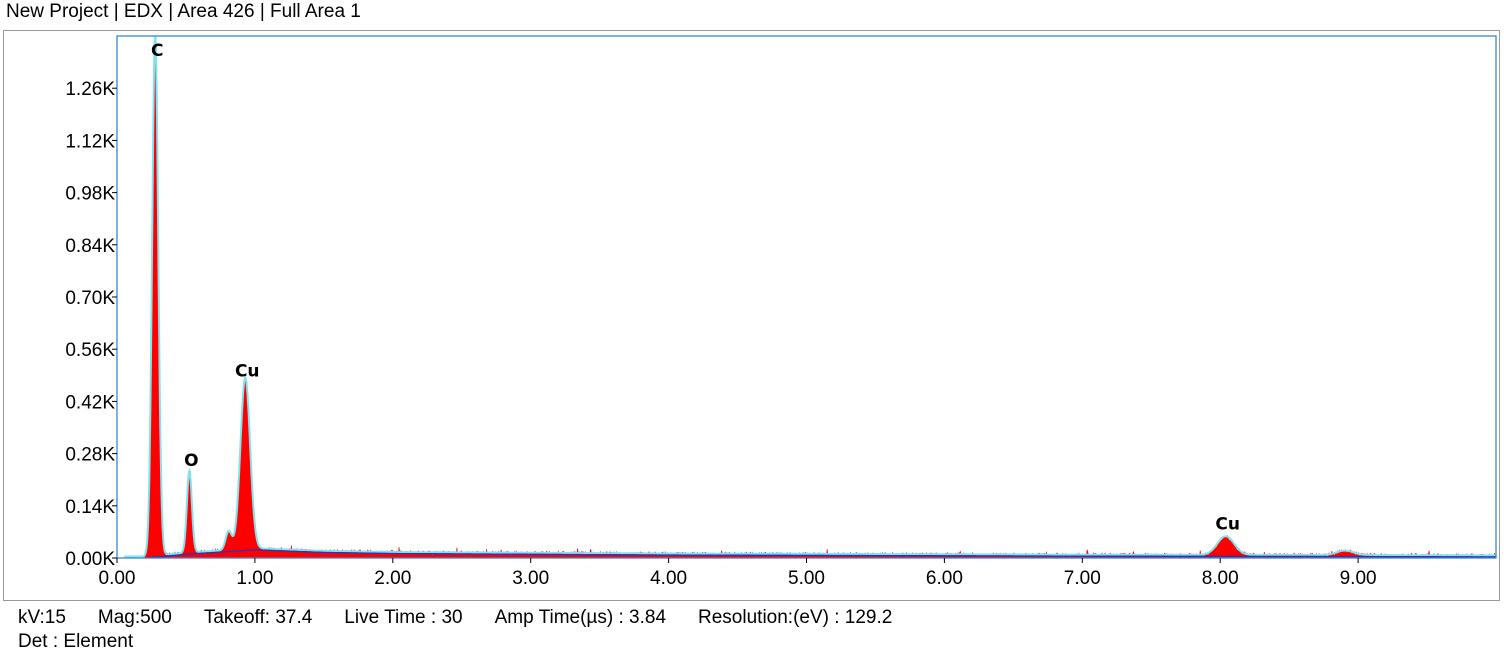  Describe the element at coordinates (90, 402) in the screenshot. I see `y-tick-label: 0.42K` at that location.